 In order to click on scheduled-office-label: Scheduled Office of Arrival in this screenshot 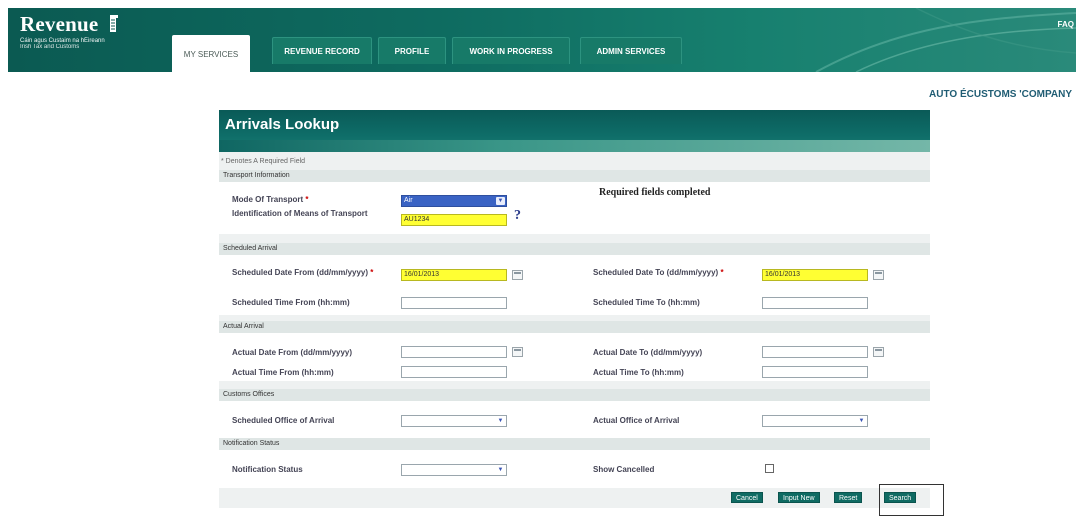, I will do `click(283, 420)`.